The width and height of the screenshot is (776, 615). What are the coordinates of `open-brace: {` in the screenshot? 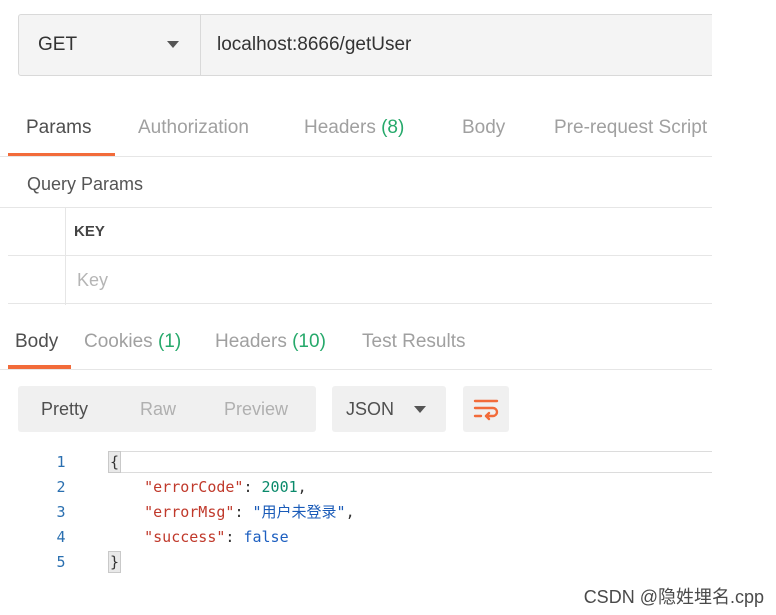 It's located at (115, 462).